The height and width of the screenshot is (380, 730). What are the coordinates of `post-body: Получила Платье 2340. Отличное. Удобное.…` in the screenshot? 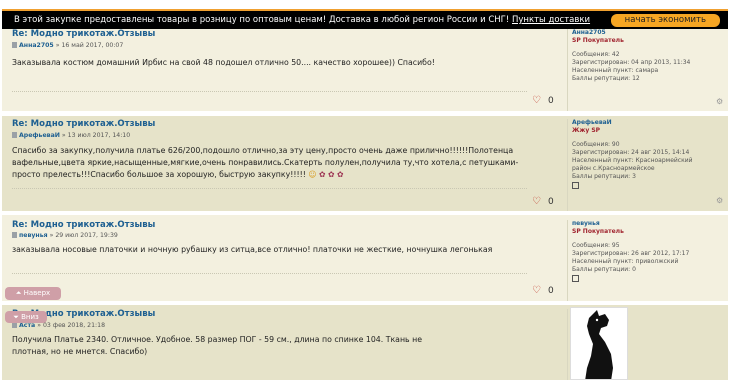 It's located at (217, 345).